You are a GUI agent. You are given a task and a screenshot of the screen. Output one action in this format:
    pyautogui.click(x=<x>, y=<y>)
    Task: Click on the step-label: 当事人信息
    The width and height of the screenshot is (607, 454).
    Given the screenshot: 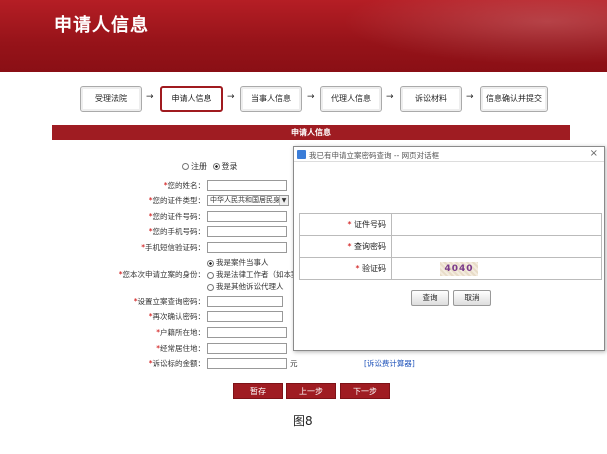 What is the action you would take?
    pyautogui.click(x=271, y=98)
    